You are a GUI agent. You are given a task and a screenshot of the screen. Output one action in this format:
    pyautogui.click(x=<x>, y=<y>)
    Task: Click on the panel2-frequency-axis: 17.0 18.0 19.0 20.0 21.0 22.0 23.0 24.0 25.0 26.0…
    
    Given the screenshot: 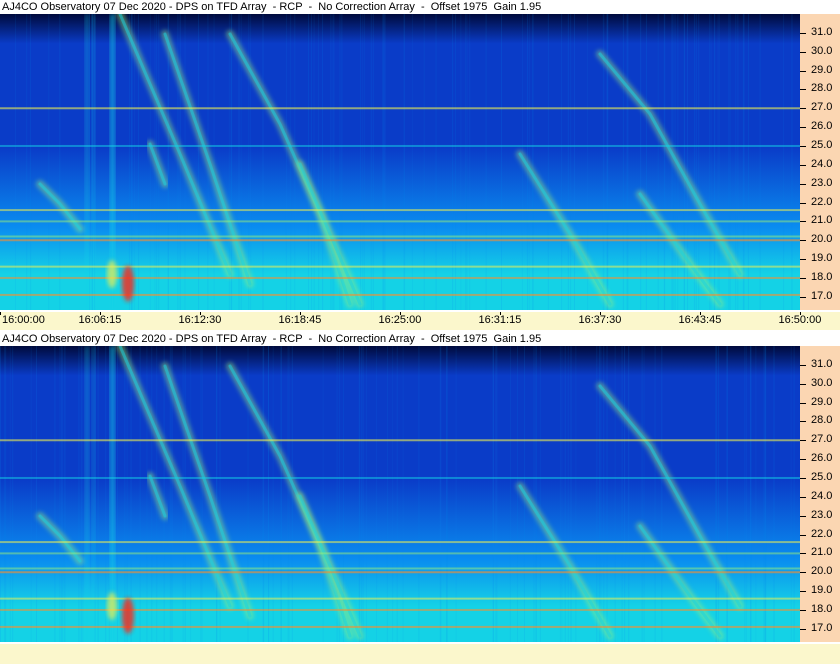 What is the action you would take?
    pyautogui.click(x=820, y=494)
    